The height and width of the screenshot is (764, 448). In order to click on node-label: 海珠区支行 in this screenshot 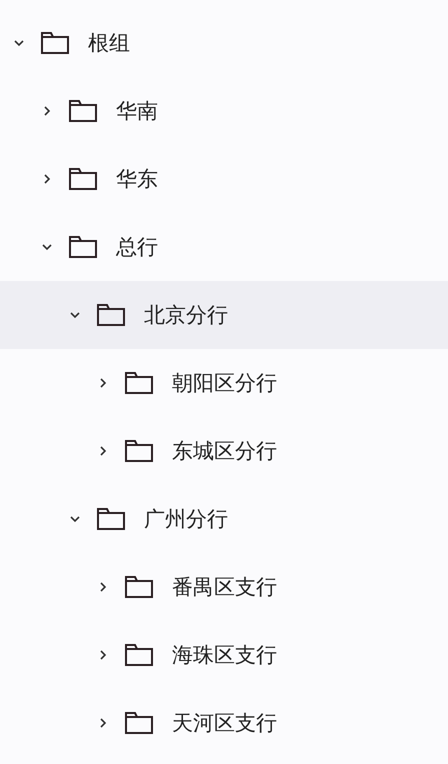, I will do `click(224, 655)`.